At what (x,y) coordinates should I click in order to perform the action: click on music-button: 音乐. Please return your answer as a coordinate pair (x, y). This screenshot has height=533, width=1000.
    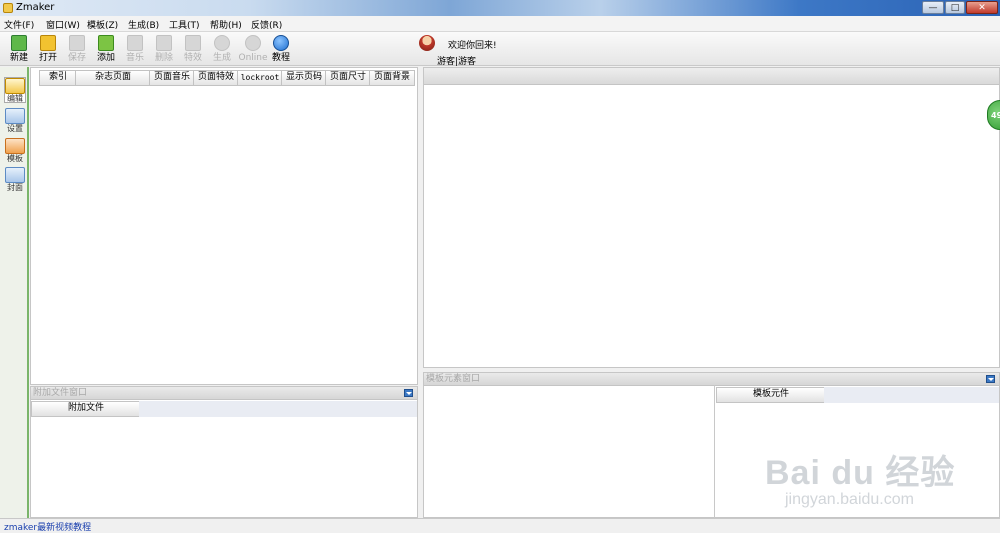
    Looking at the image, I should click on (135, 50).